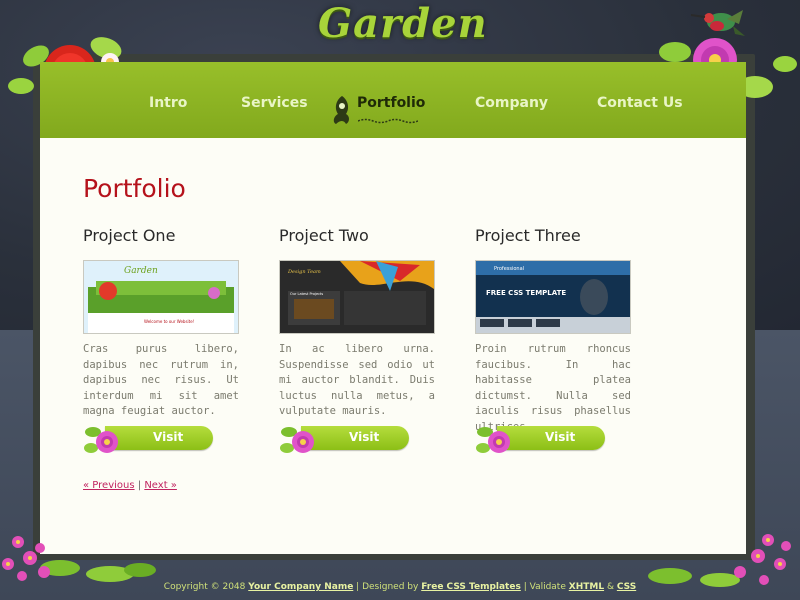 This screenshot has width=800, height=600. I want to click on thumb-caption-text: Our Latest Projects, so click(306, 294).